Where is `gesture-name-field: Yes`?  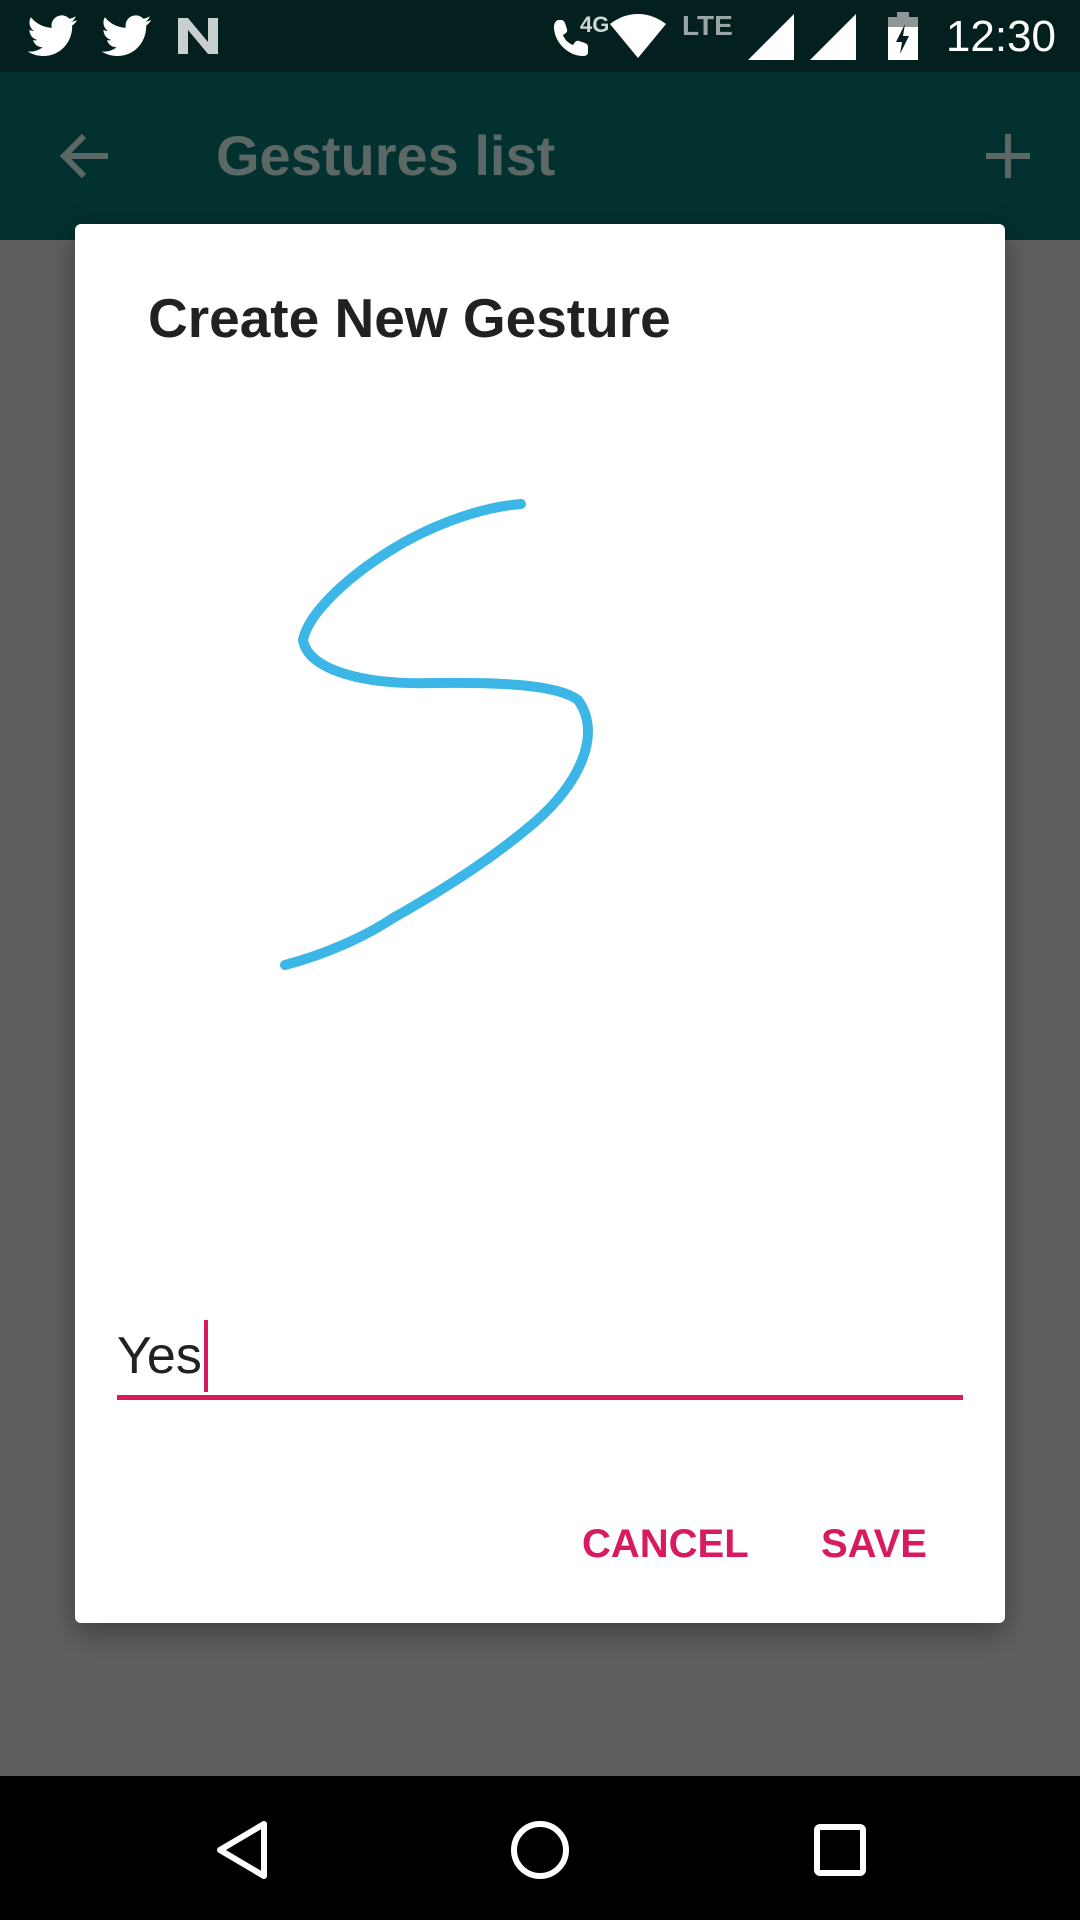 gesture-name-field: Yes is located at coordinates (540, 1358).